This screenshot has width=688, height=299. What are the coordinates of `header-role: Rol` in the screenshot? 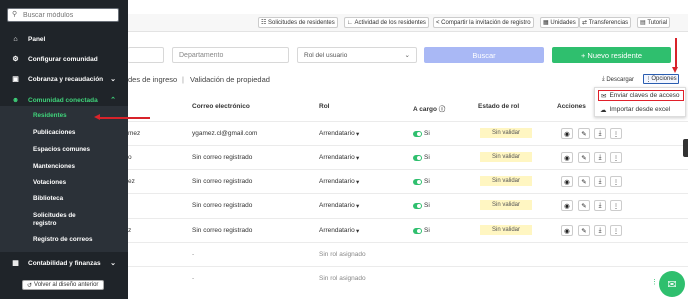 It's located at (324, 106).